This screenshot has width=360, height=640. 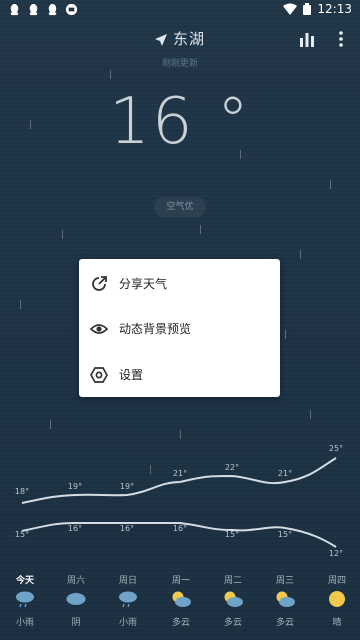 What do you see at coordinates (341, 39) in the screenshot?
I see `more-options-icon` at bounding box center [341, 39].